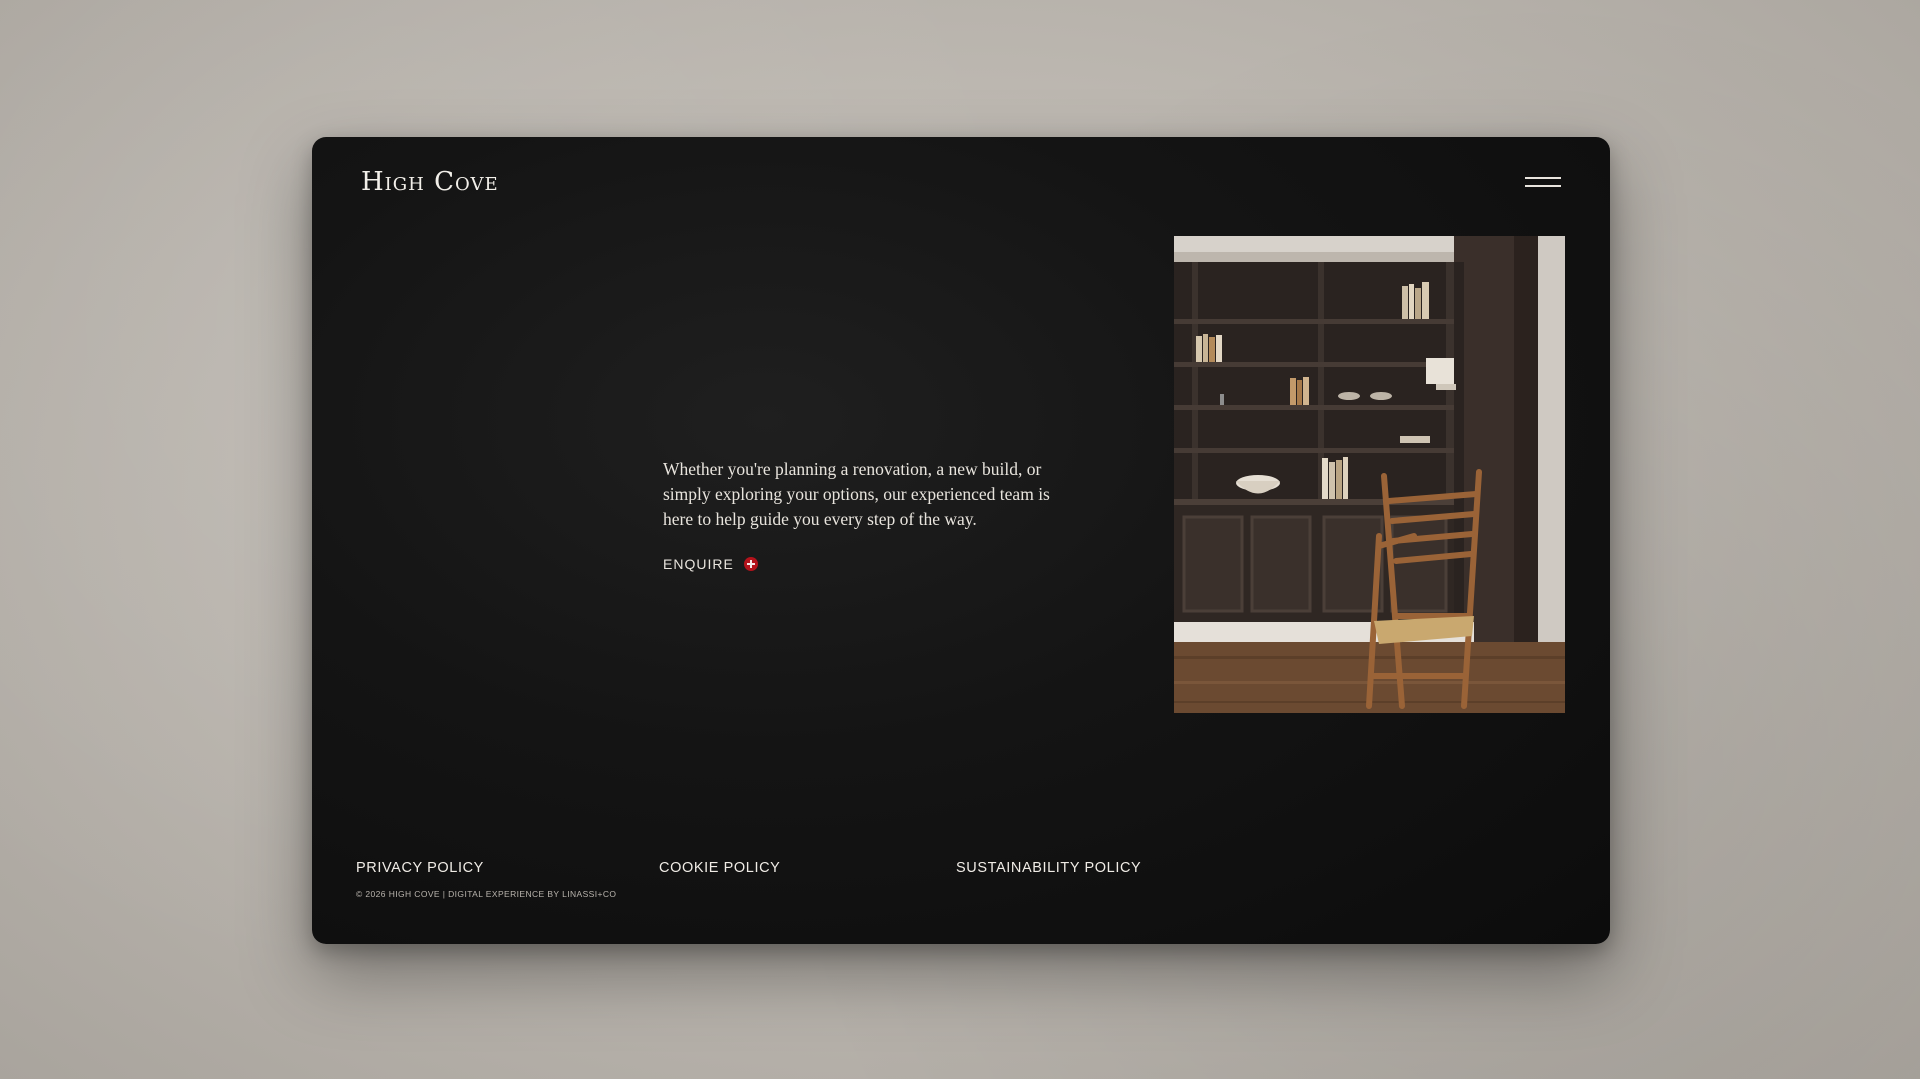  I want to click on menu-bar-top, so click(1543, 178).